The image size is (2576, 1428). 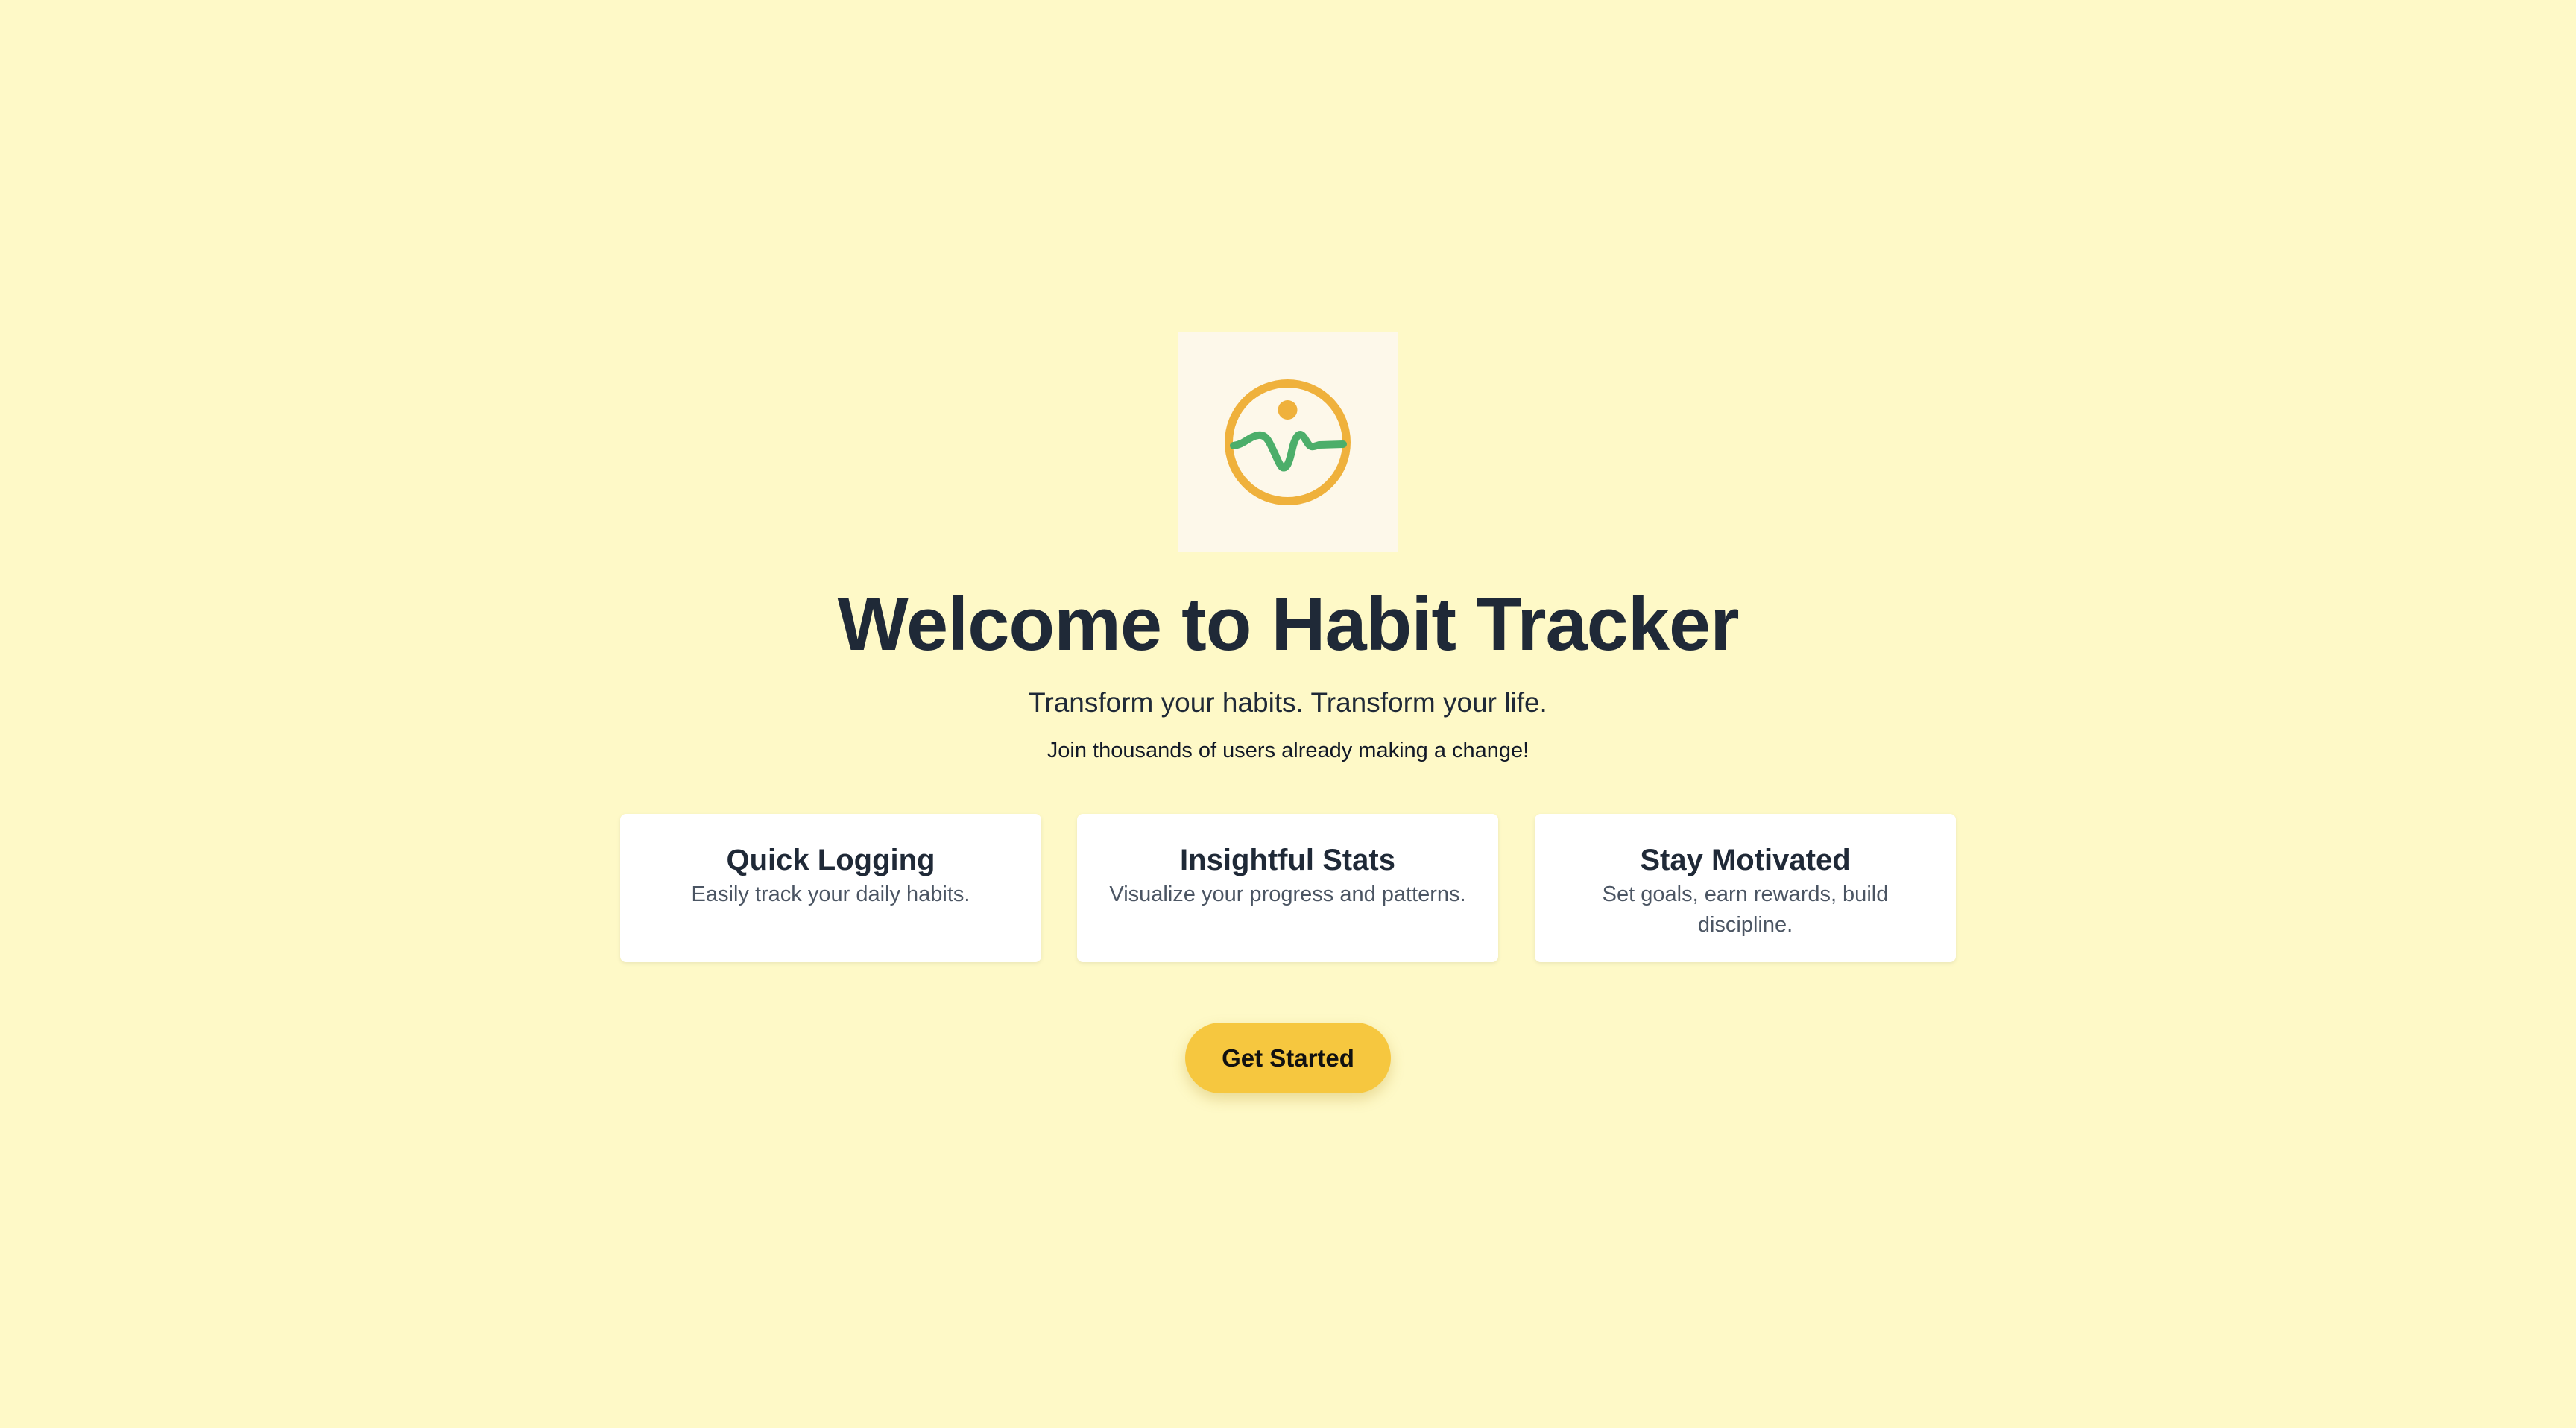 What do you see at coordinates (830, 894) in the screenshot?
I see `feature-card-description: Easily track your daily habits.` at bounding box center [830, 894].